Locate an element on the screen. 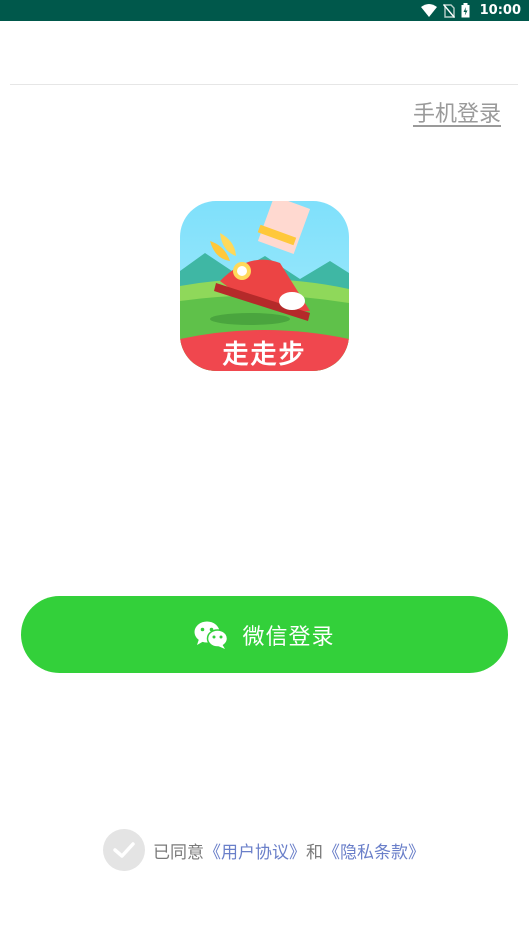 The width and height of the screenshot is (529, 942). logo-text: 走走步 is located at coordinates (264, 354).